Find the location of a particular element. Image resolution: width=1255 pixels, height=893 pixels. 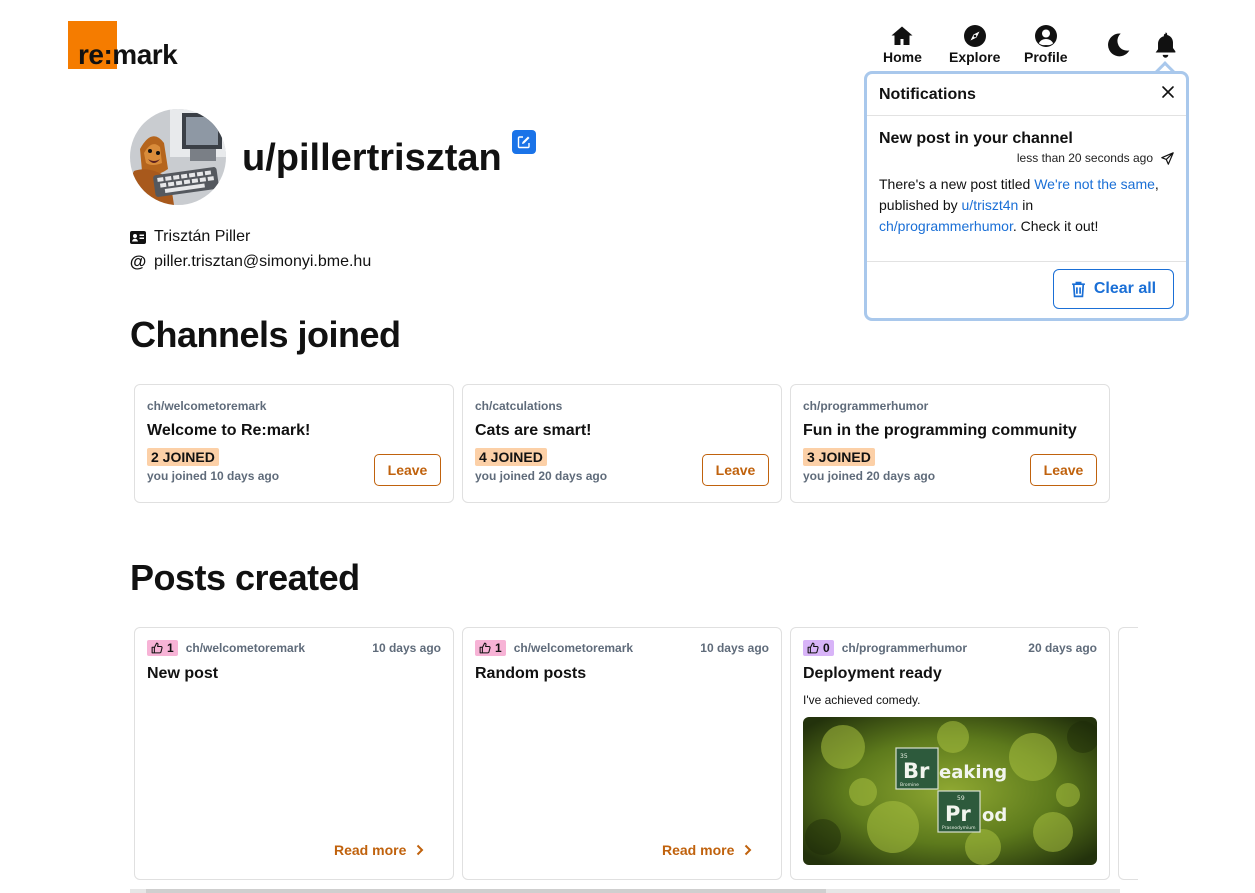

avatar is located at coordinates (178, 157).